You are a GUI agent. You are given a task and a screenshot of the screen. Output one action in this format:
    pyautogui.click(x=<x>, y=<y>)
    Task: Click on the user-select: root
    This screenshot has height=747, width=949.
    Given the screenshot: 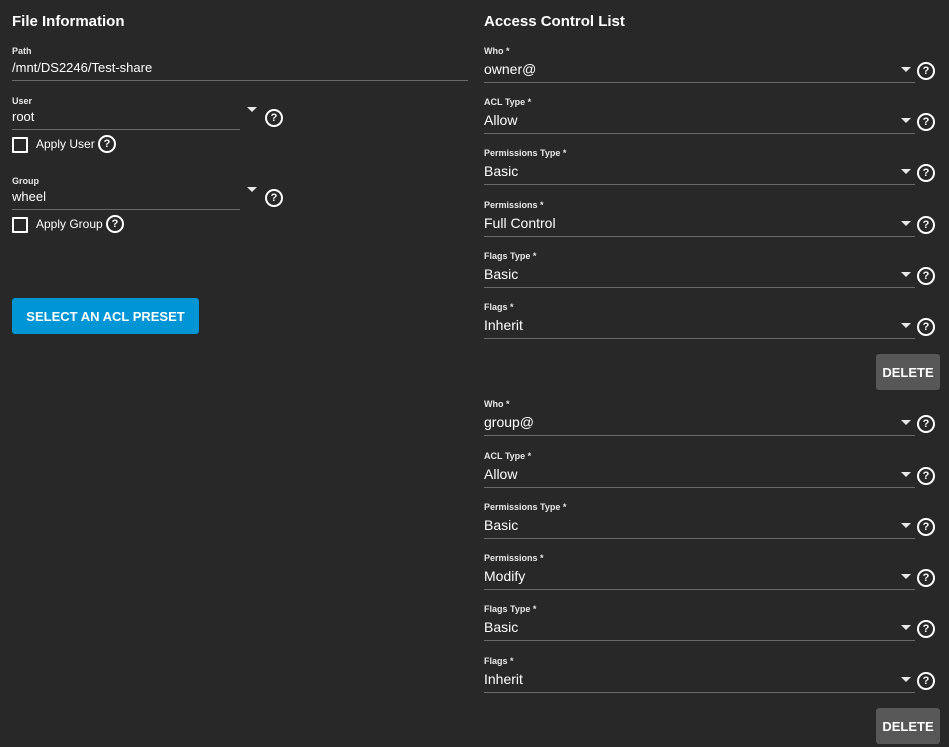 What is the action you would take?
    pyautogui.click(x=127, y=118)
    